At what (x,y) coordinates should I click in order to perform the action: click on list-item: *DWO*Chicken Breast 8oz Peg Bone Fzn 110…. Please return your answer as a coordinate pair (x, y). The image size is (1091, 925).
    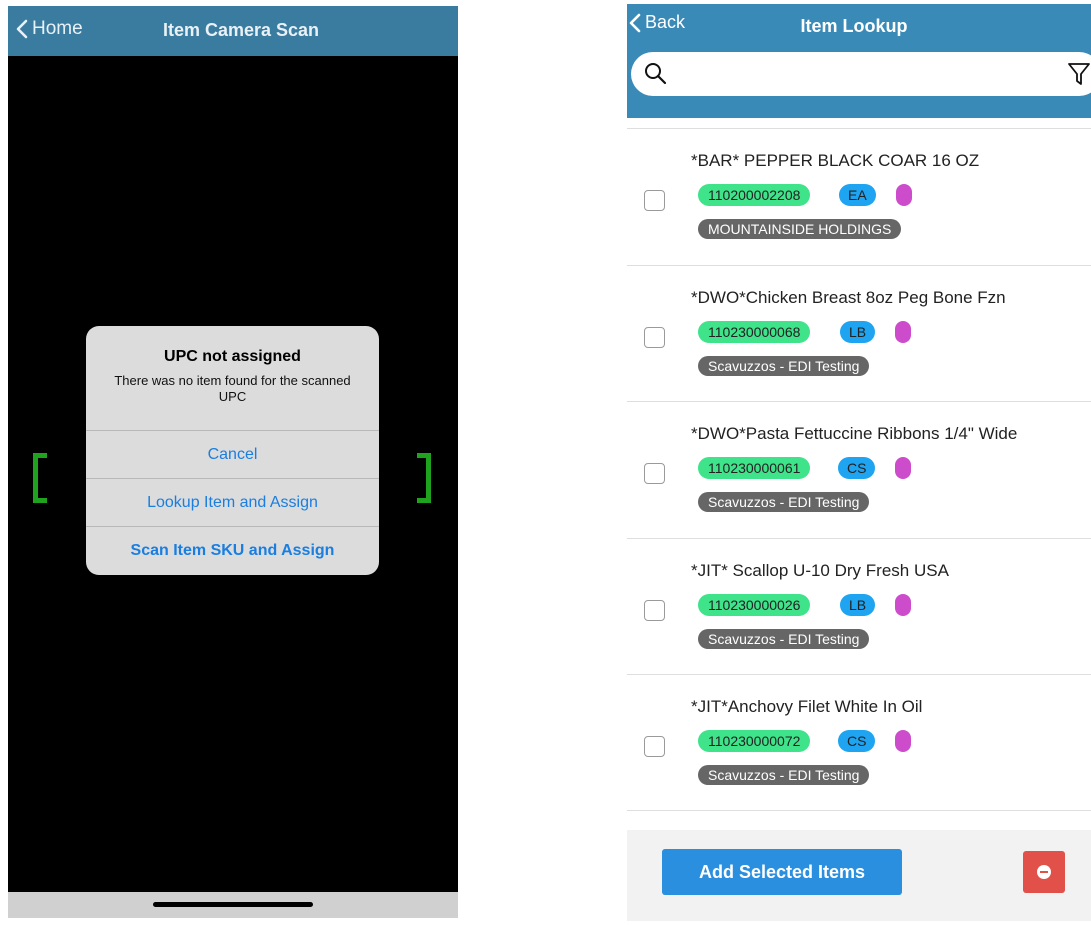
    Looking at the image, I should click on (859, 333).